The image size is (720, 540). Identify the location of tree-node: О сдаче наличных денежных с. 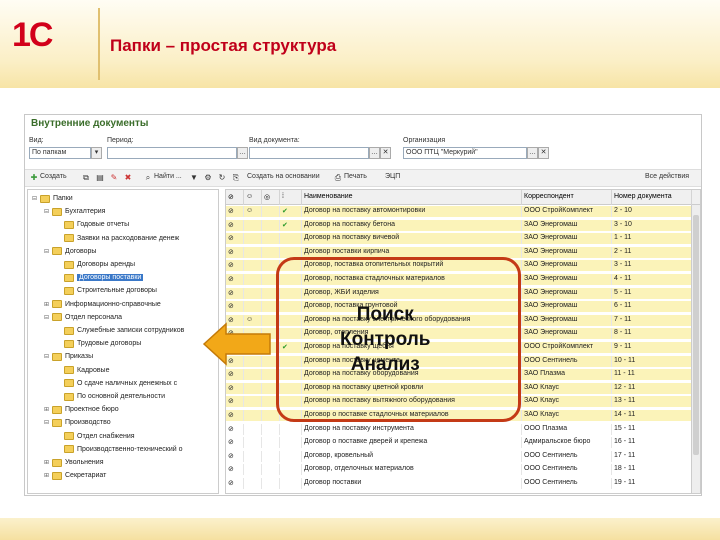
(116, 383).